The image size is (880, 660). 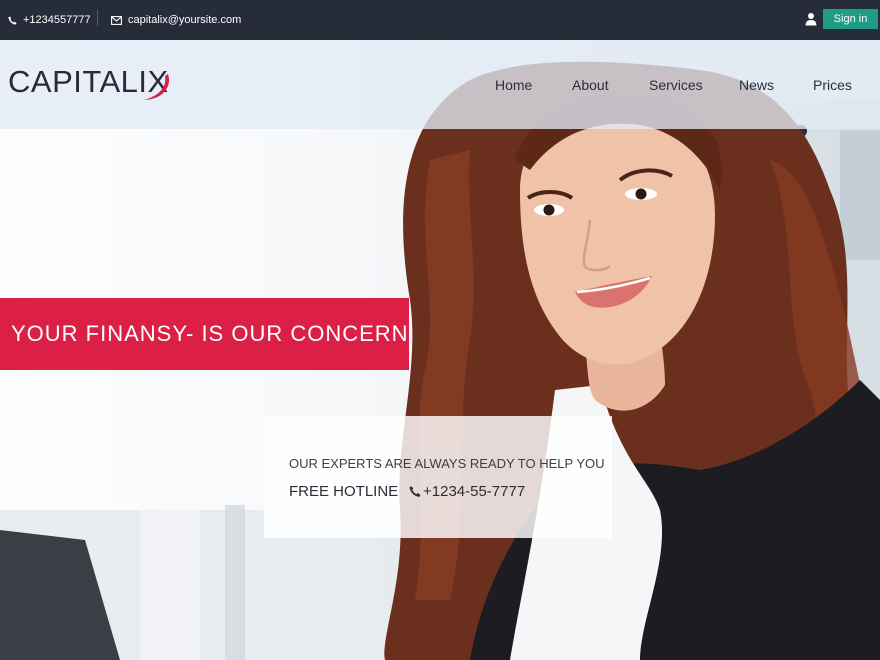 I want to click on hero-tagline-banner: YOUR FINANSY- IS OUR CONCERN, so click(x=204, y=334).